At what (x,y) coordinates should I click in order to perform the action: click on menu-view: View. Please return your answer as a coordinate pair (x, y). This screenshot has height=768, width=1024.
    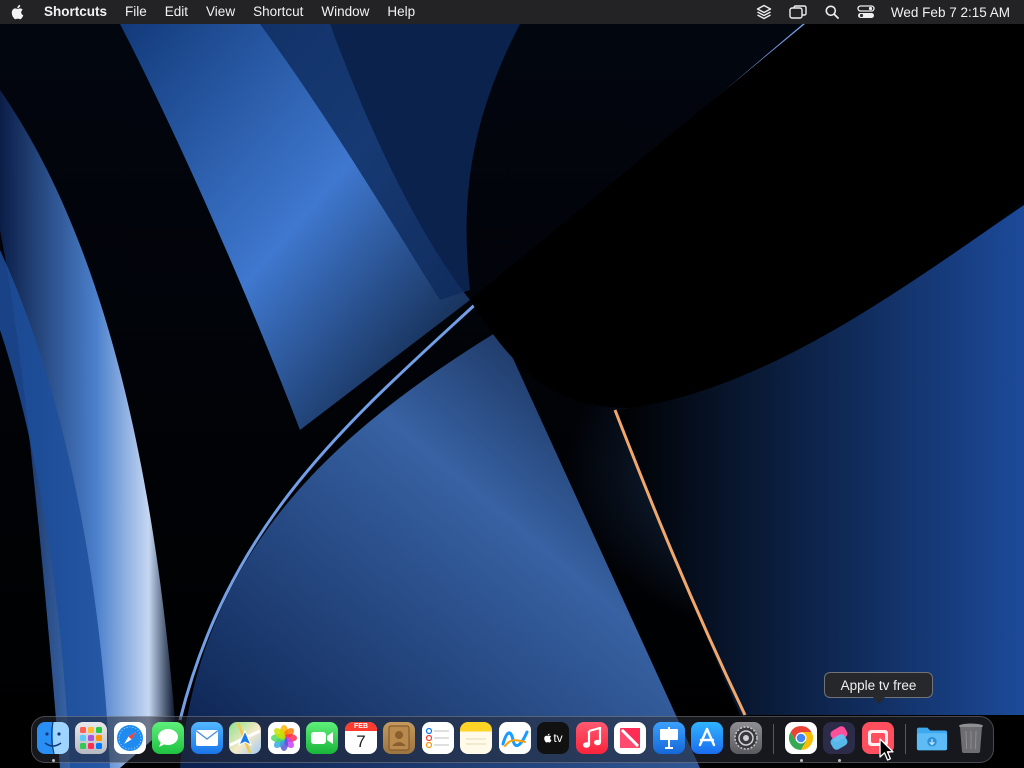
    Looking at the image, I should click on (220, 12).